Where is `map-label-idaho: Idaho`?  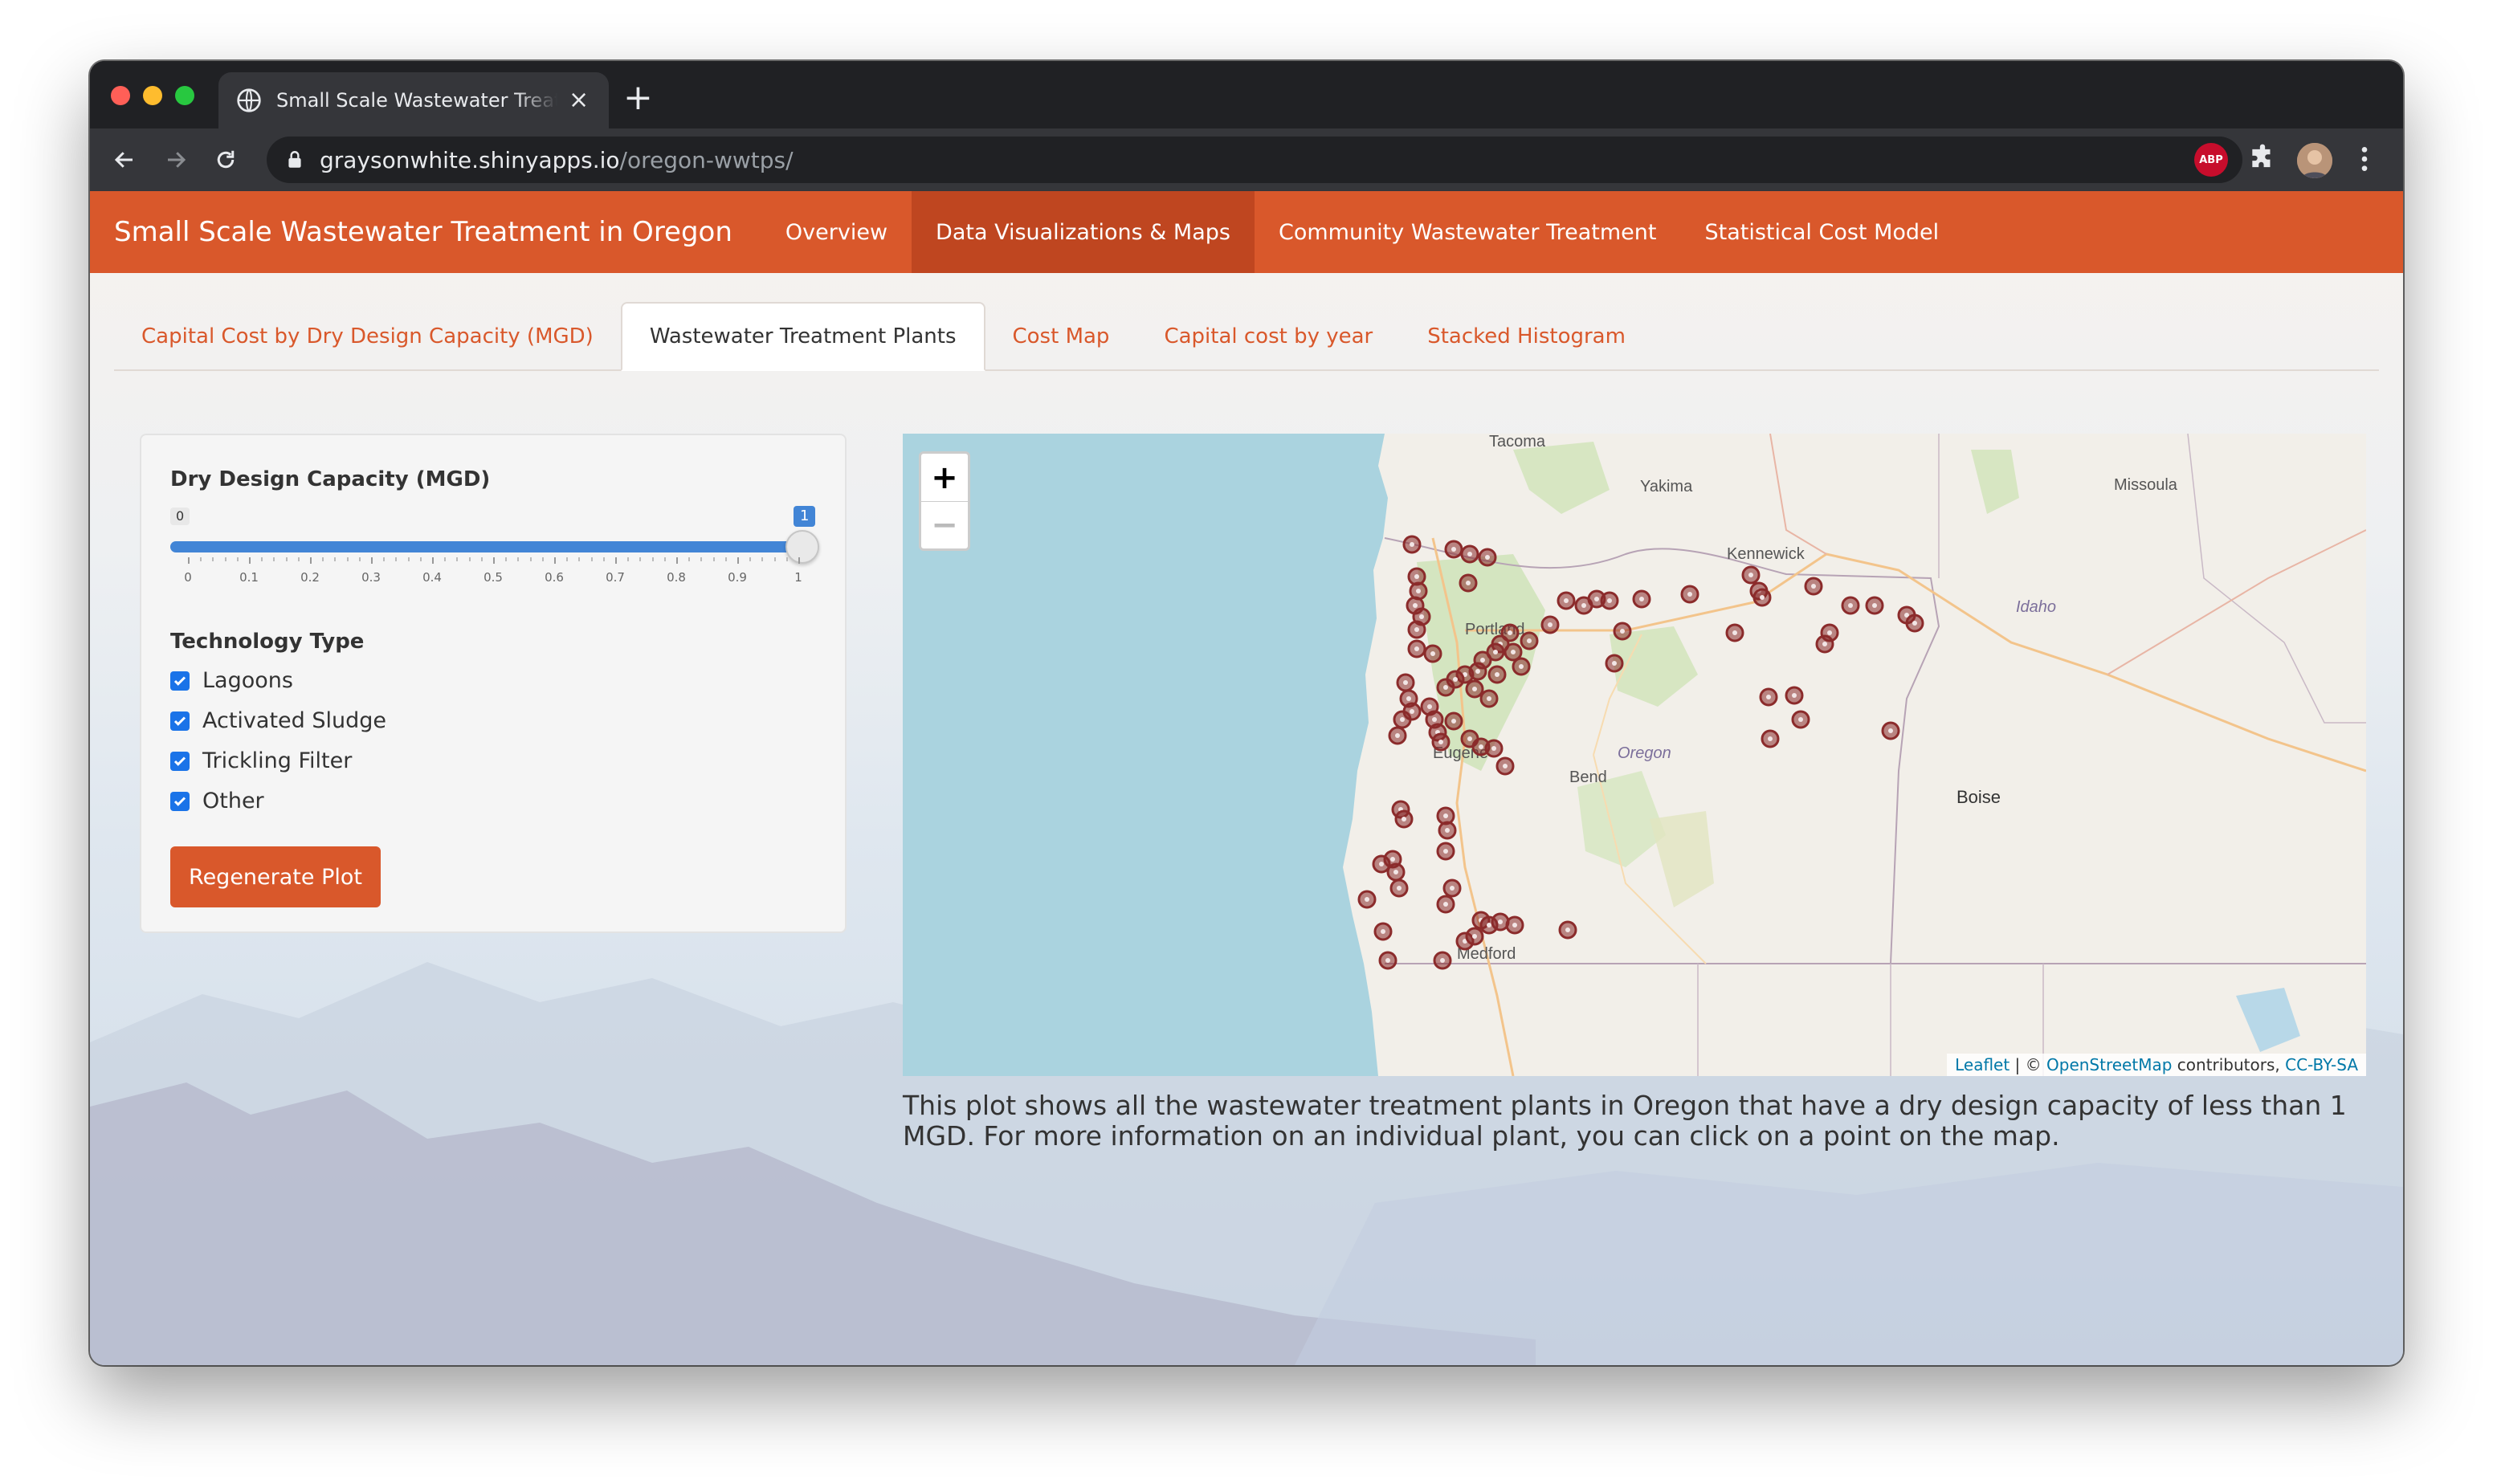 map-label-idaho: Idaho is located at coordinates (2036, 607).